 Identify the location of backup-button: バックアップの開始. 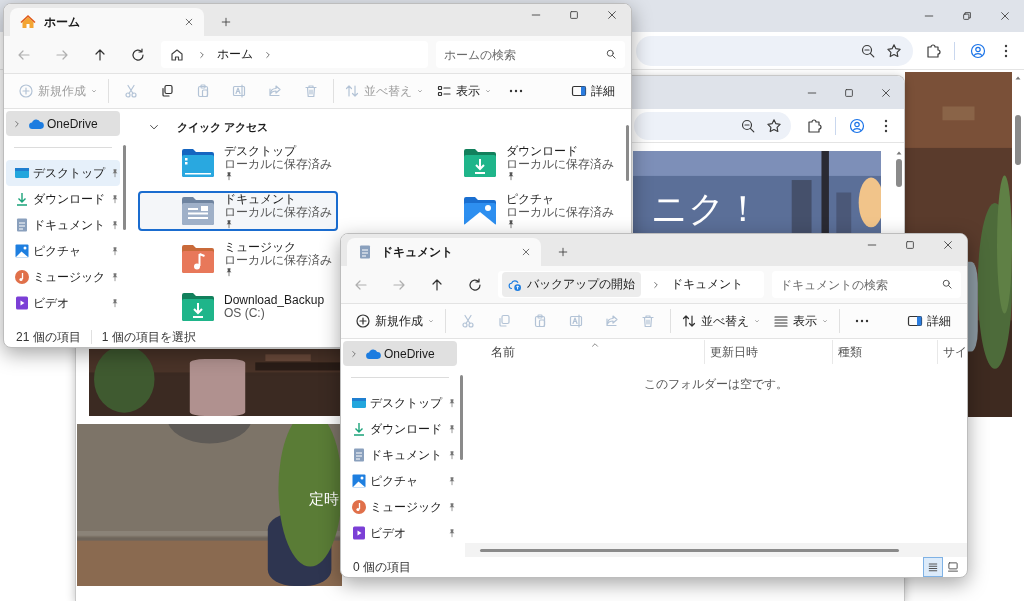
(571, 284).